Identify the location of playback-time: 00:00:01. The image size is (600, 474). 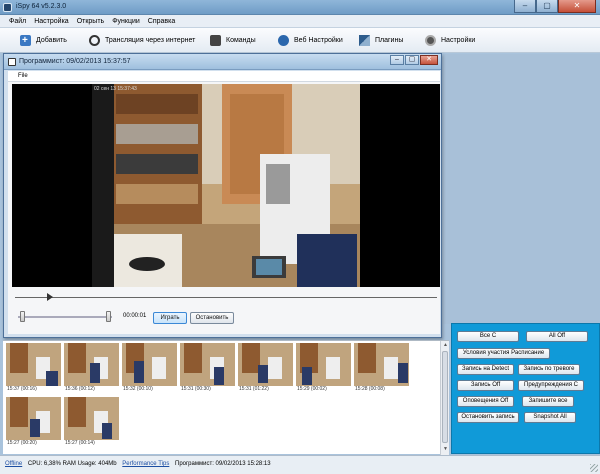
(135, 316).